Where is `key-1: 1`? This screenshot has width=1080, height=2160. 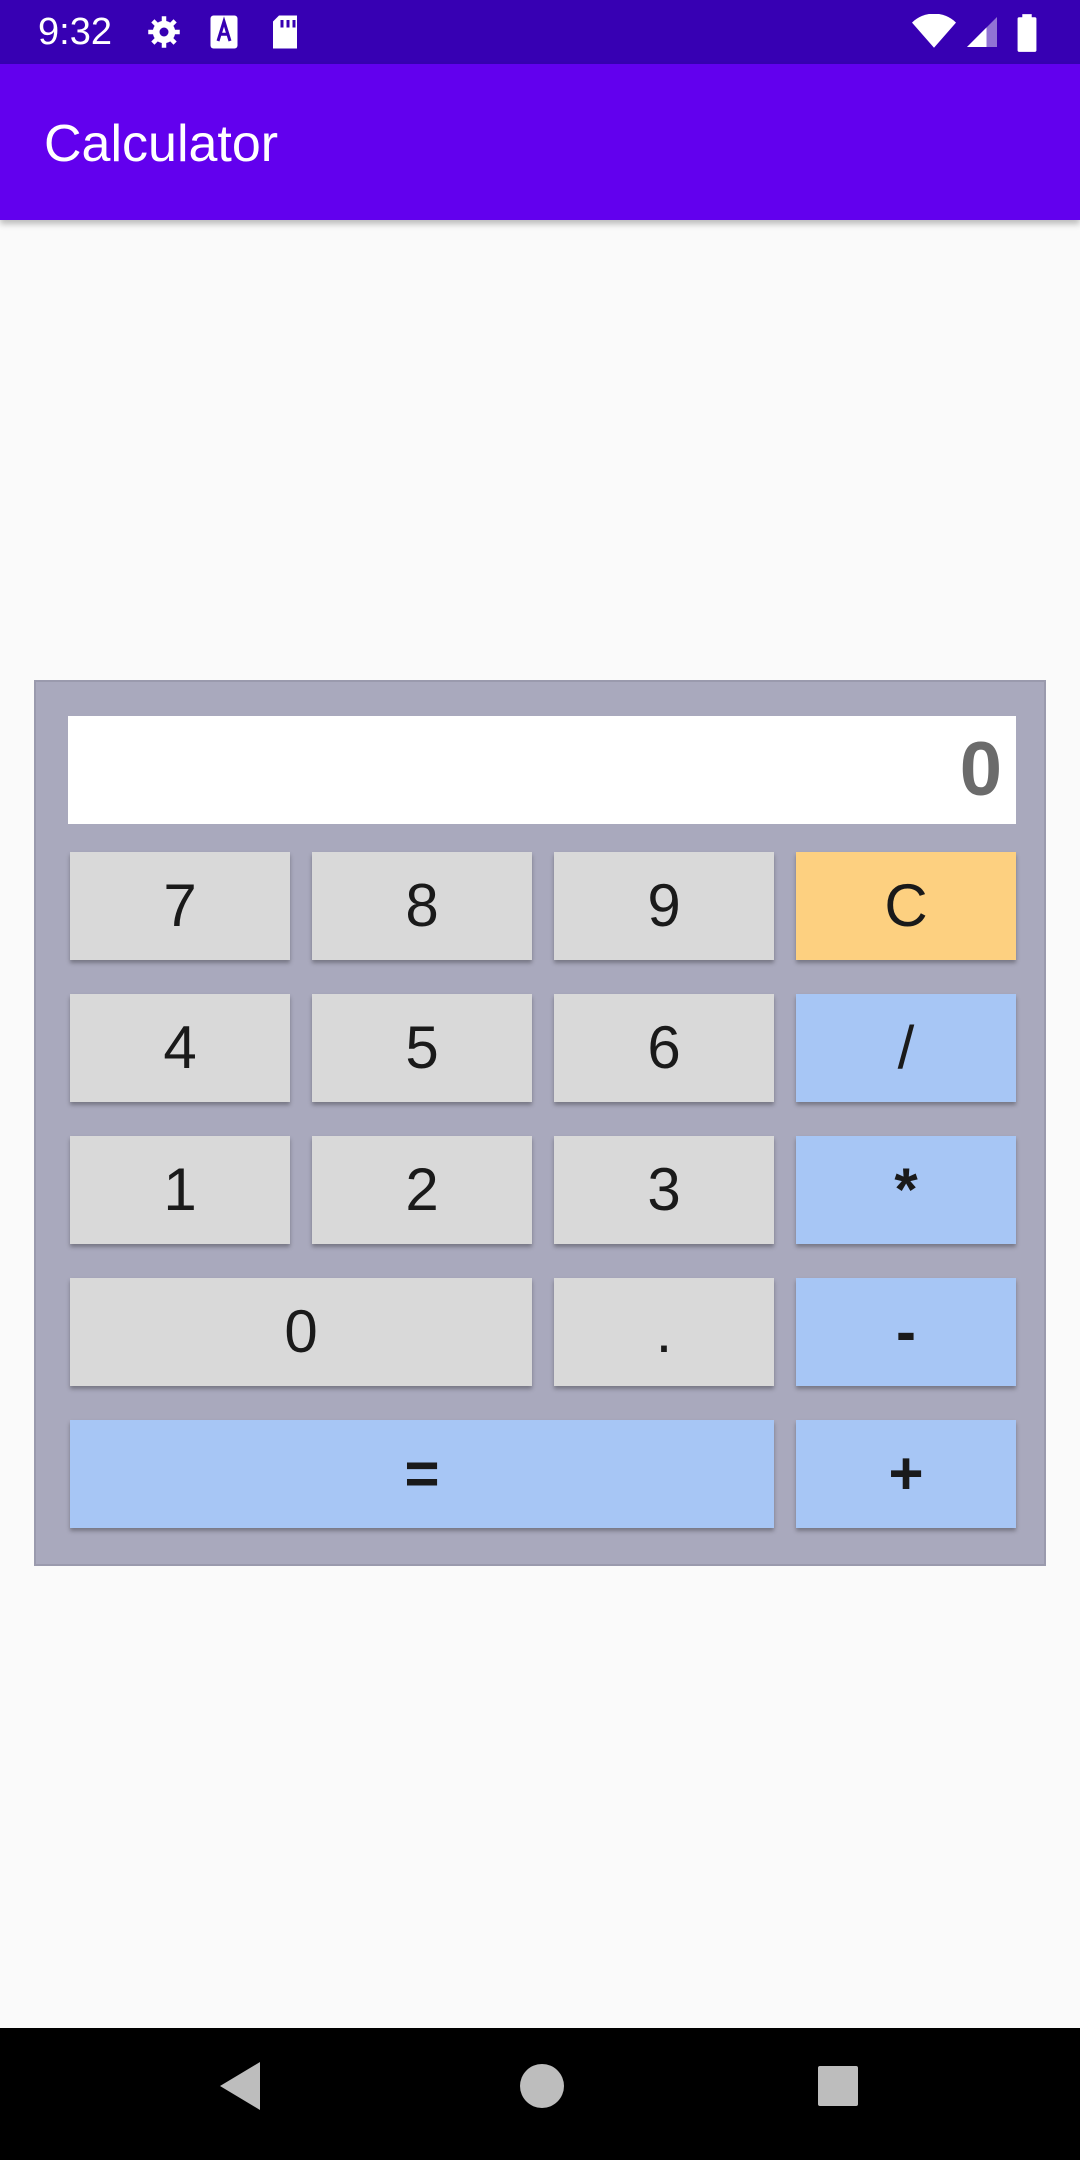 key-1: 1 is located at coordinates (180, 1190).